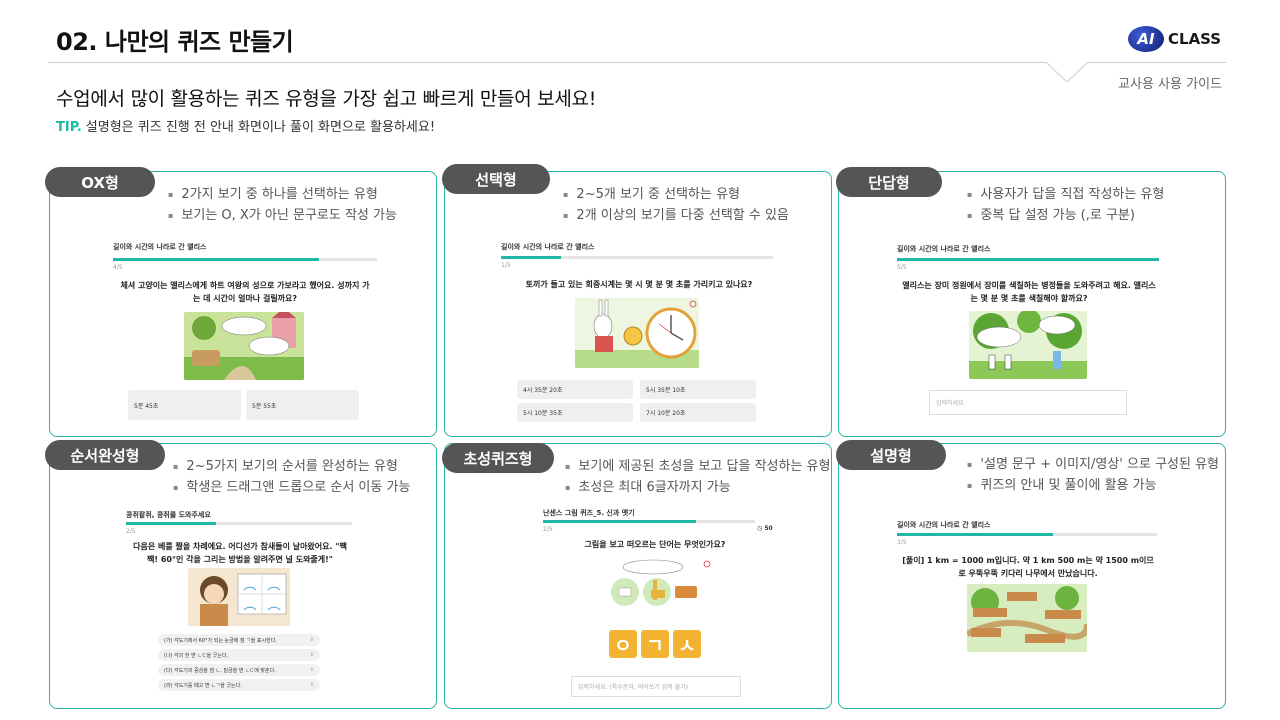 Image resolution: width=1280 pixels, height=720 pixels. Describe the element at coordinates (131, 531) in the screenshot. I see `order-count: 2/5` at that location.